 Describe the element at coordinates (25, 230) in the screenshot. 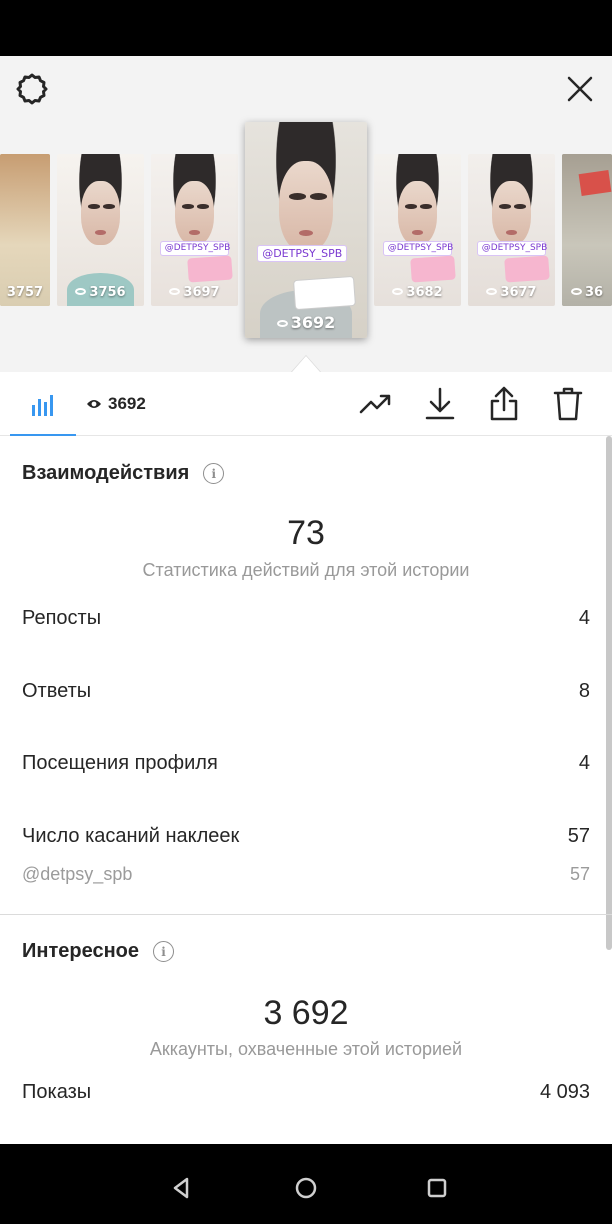

I see `story-thumbnail: 3757` at that location.